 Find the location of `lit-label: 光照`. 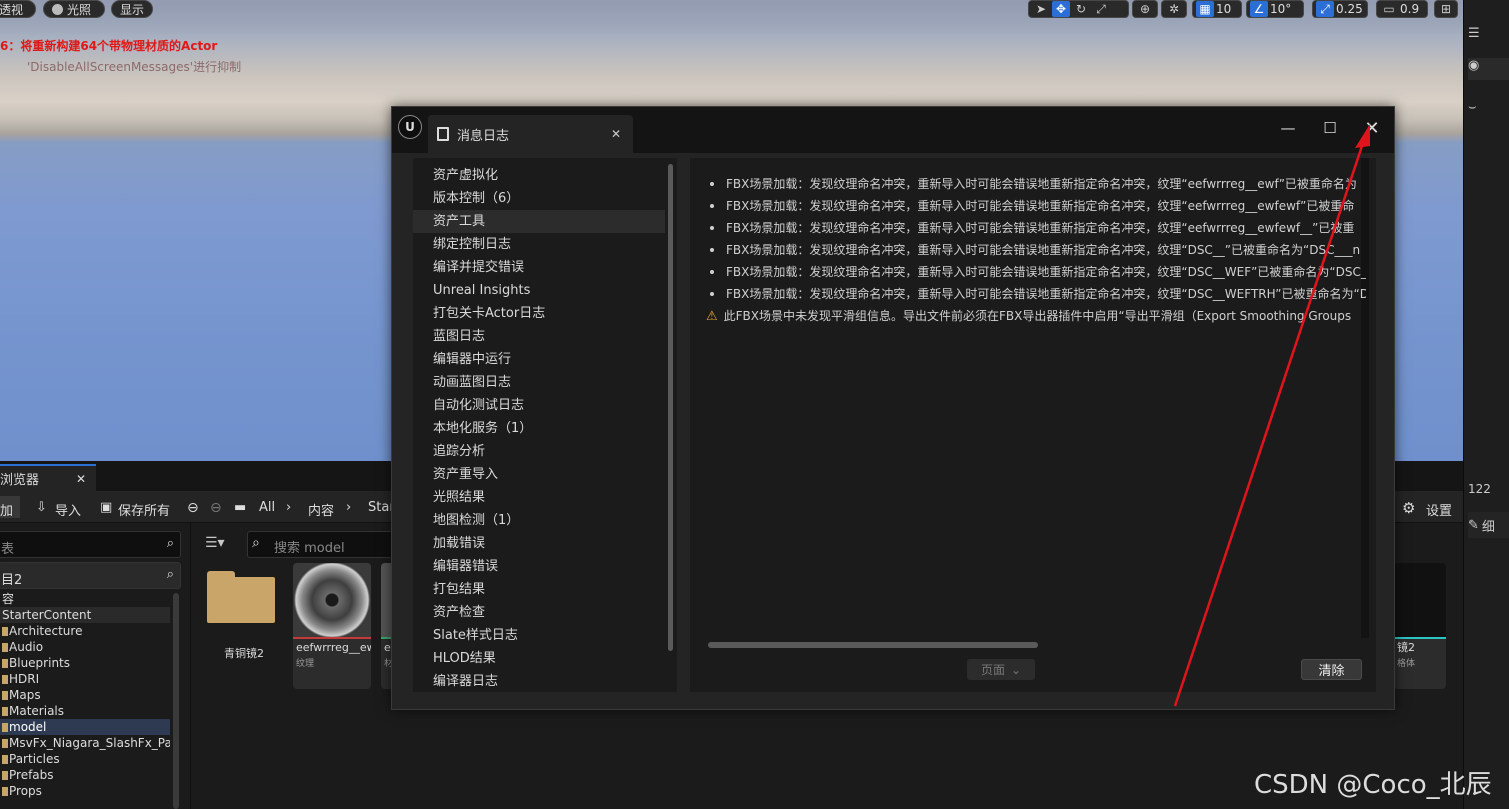

lit-label: 光照 is located at coordinates (79, 9).